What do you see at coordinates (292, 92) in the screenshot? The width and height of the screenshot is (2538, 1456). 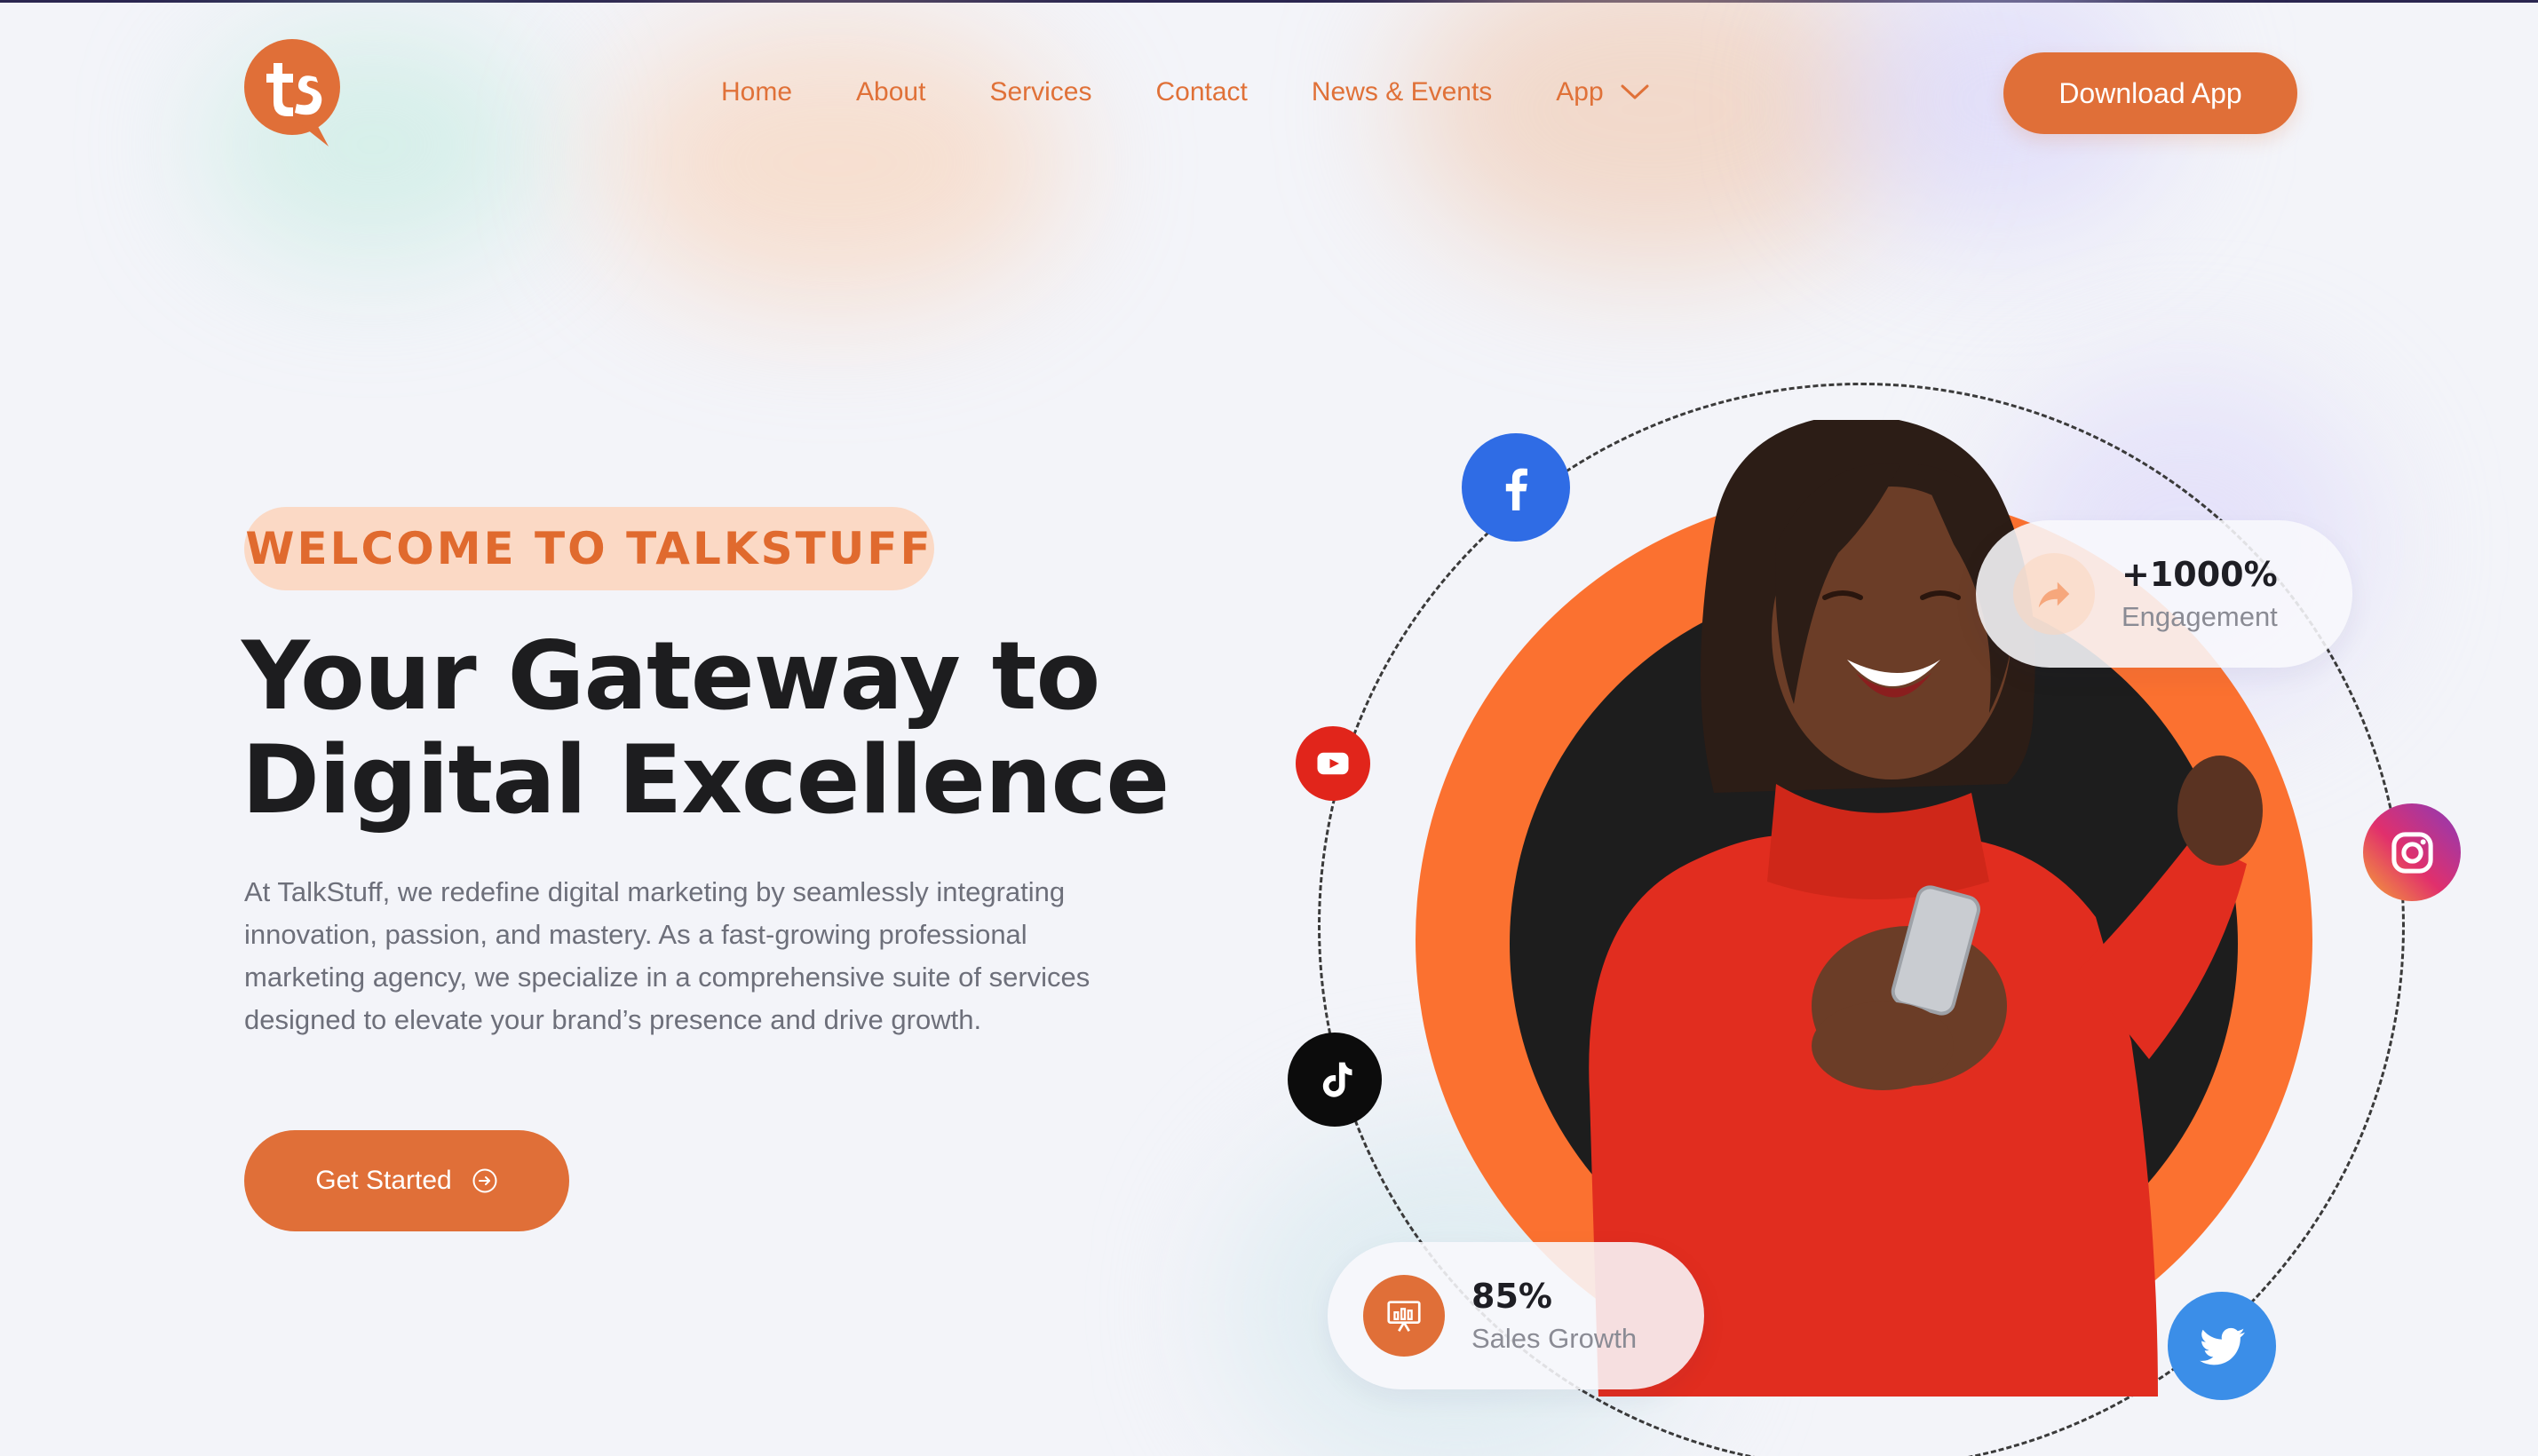 I see `talkstuff-logo-icon` at bounding box center [292, 92].